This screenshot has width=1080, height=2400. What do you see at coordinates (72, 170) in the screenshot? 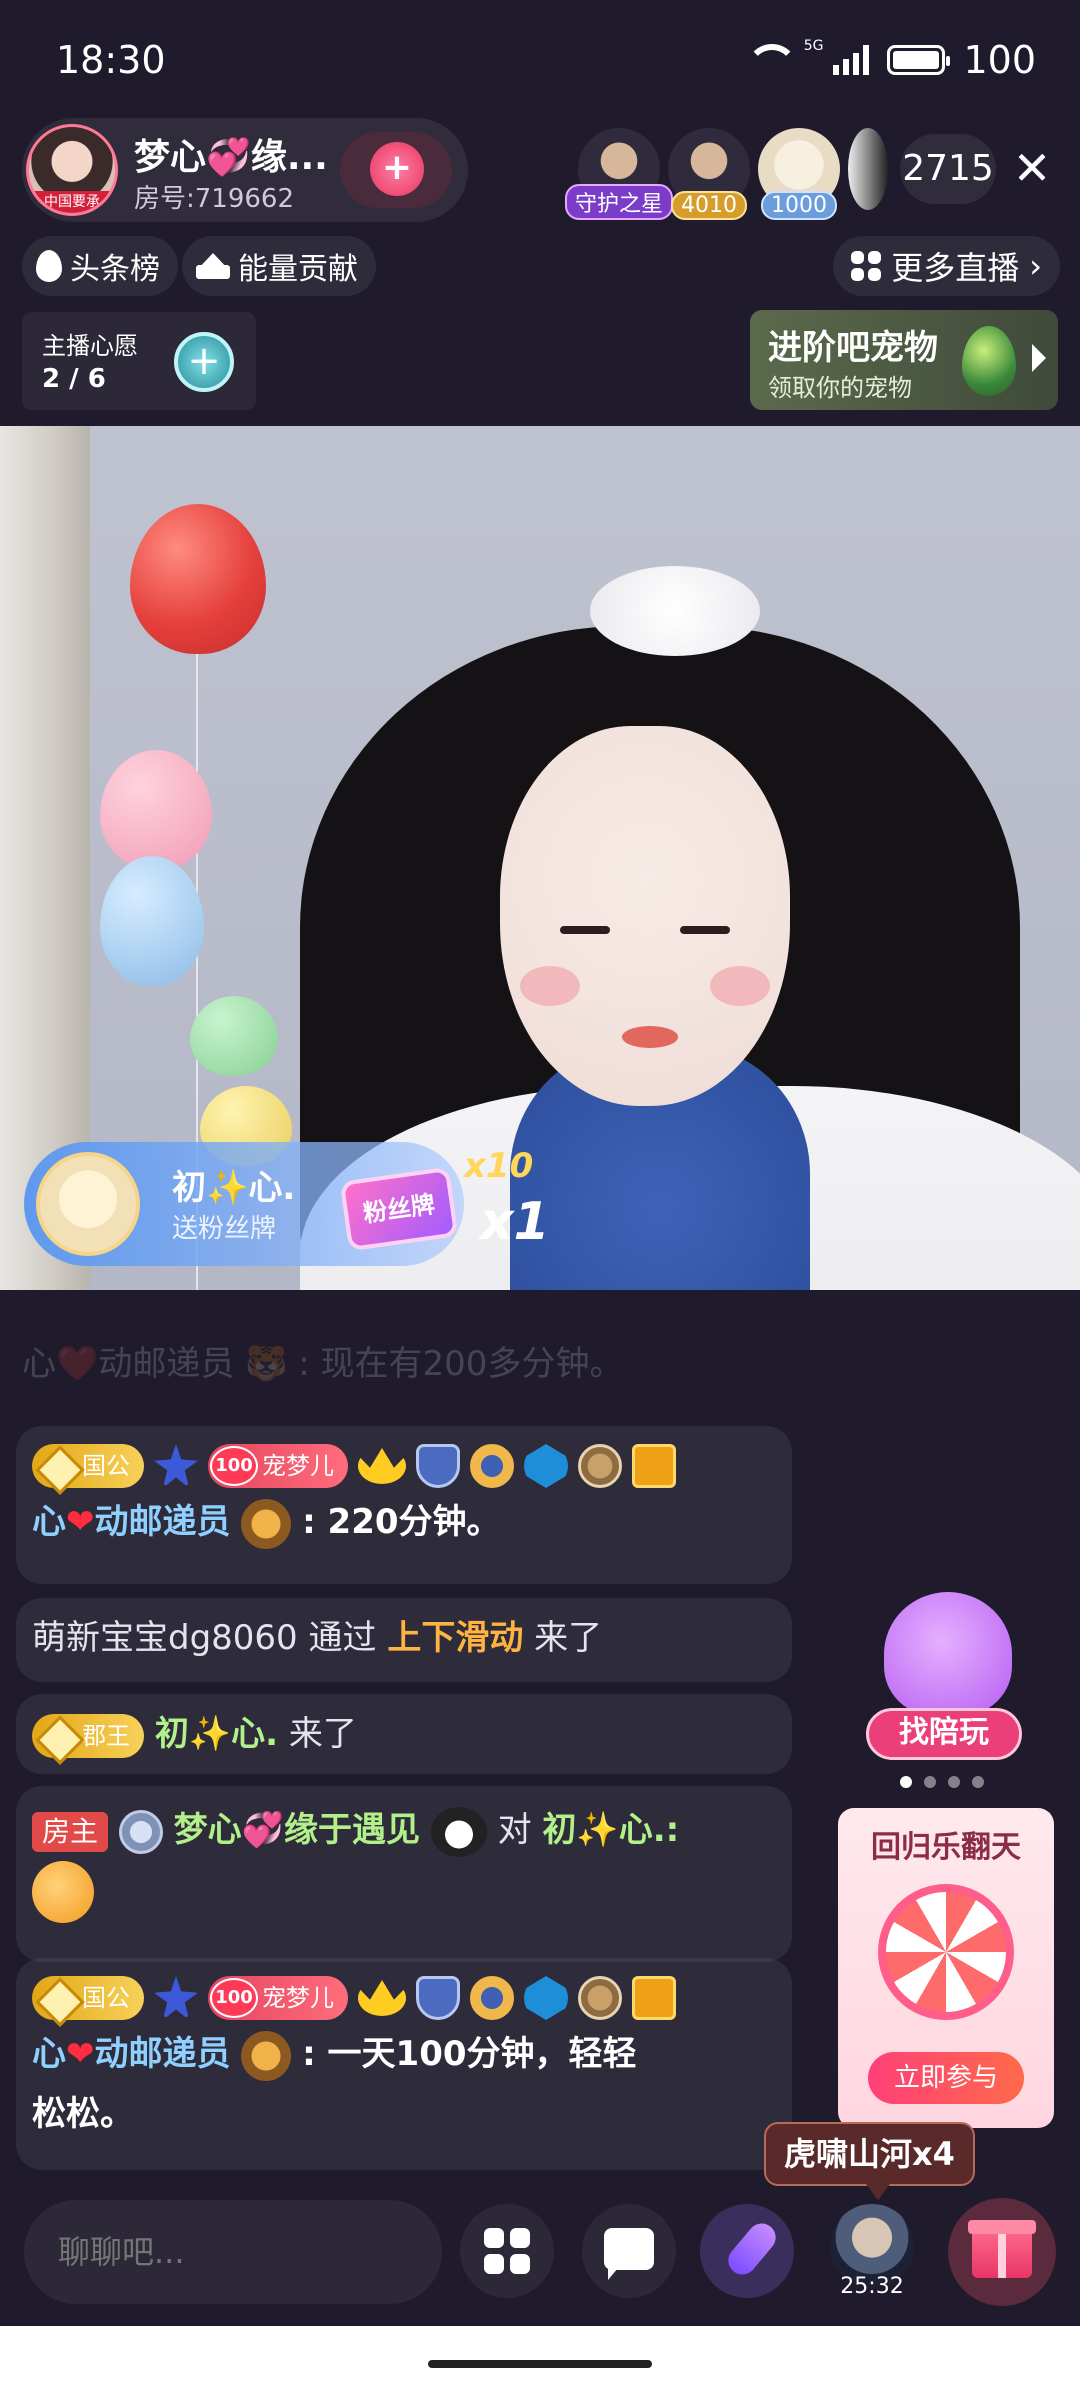
I see `host-avatar: 中国要承` at bounding box center [72, 170].